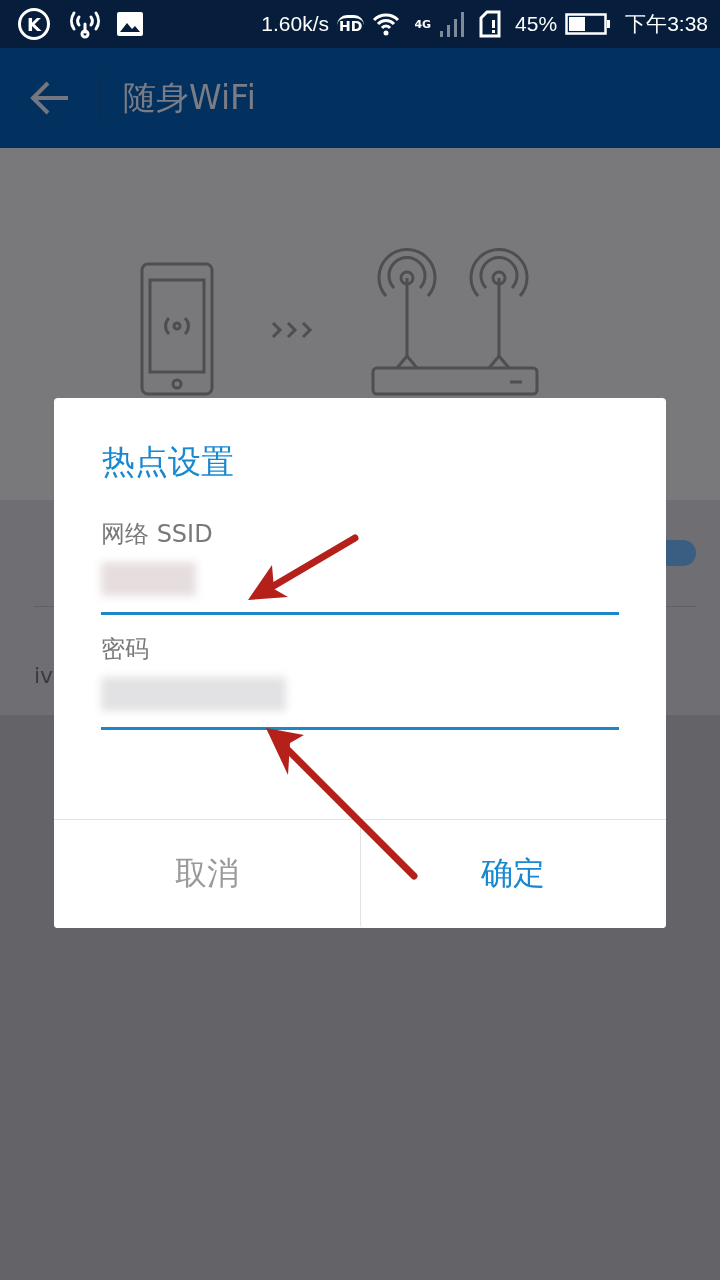 The image size is (720, 1280). What do you see at coordinates (588, 24) in the screenshot?
I see `battery-icon` at bounding box center [588, 24].